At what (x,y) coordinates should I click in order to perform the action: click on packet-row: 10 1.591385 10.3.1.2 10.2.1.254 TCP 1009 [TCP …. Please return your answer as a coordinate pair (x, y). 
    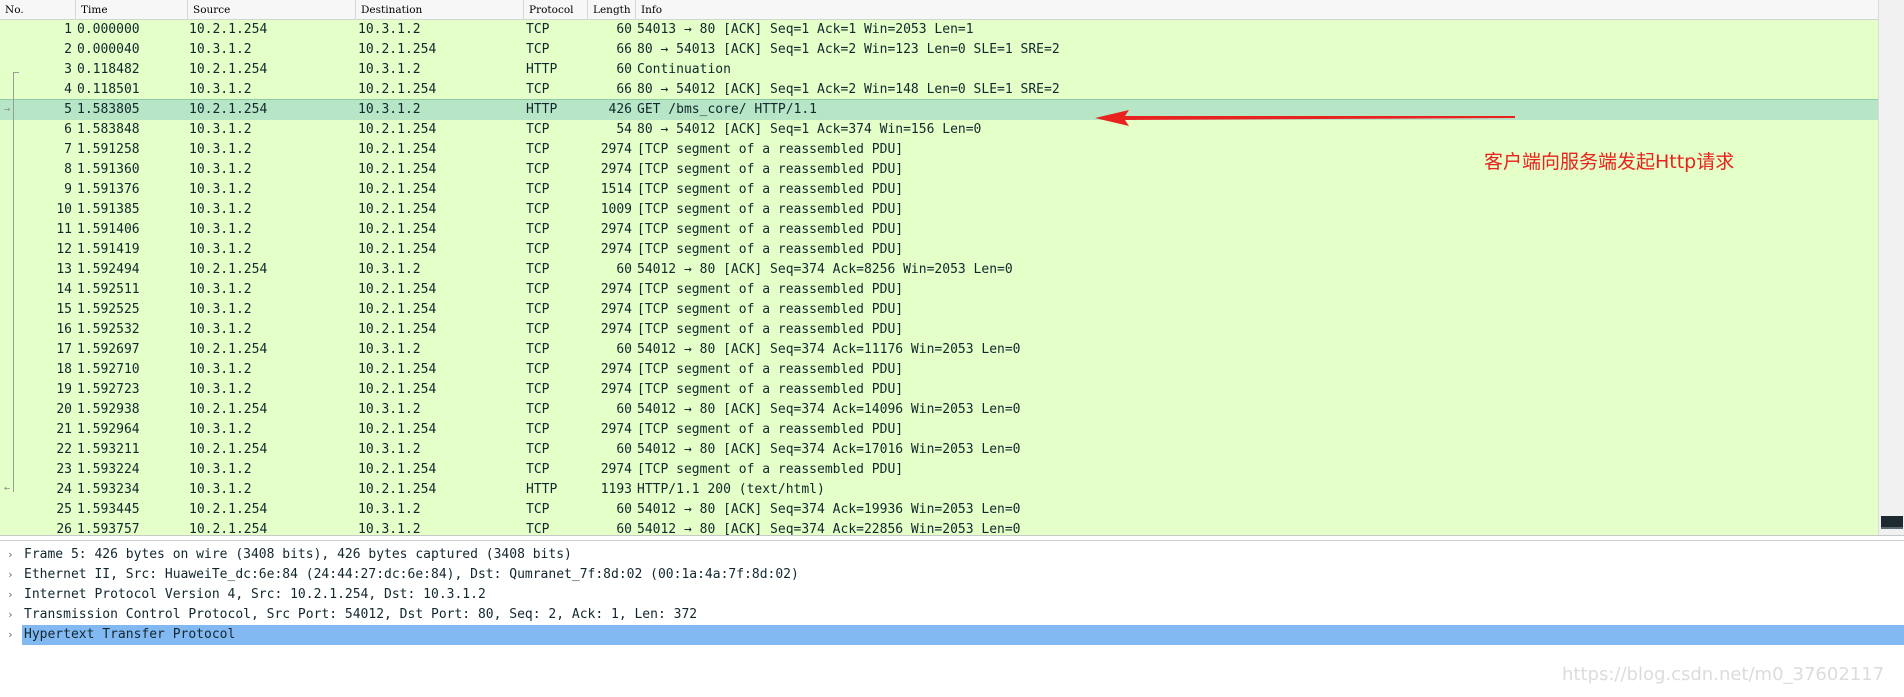
    Looking at the image, I should click on (939, 210).